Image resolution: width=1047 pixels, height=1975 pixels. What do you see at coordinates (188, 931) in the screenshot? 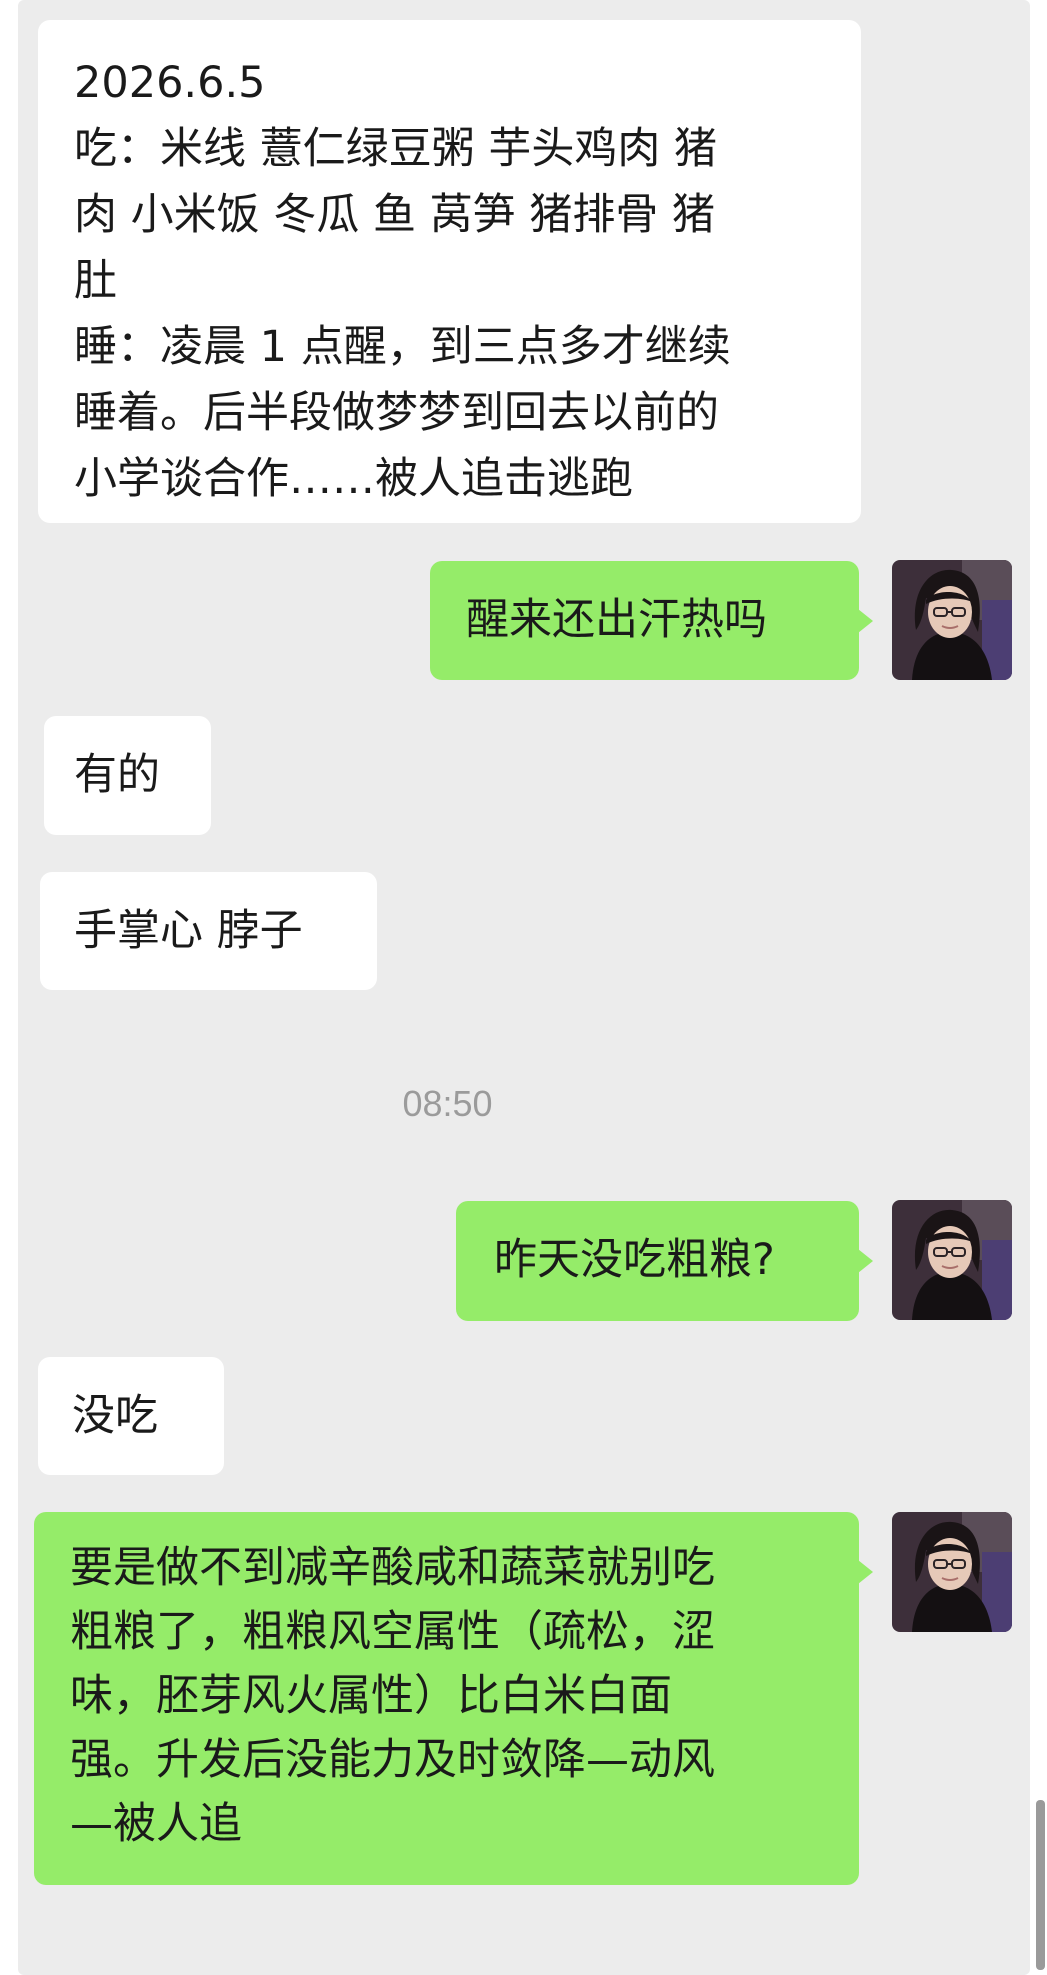
I see `message-text: 手掌心 脖子` at bounding box center [188, 931].